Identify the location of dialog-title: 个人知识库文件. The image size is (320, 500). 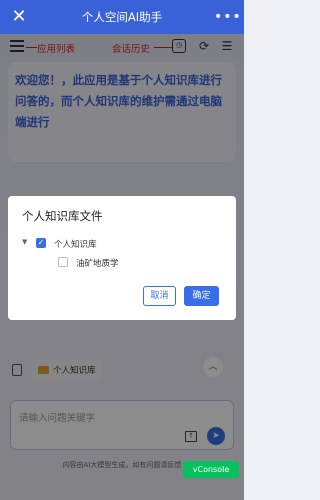
(62, 216).